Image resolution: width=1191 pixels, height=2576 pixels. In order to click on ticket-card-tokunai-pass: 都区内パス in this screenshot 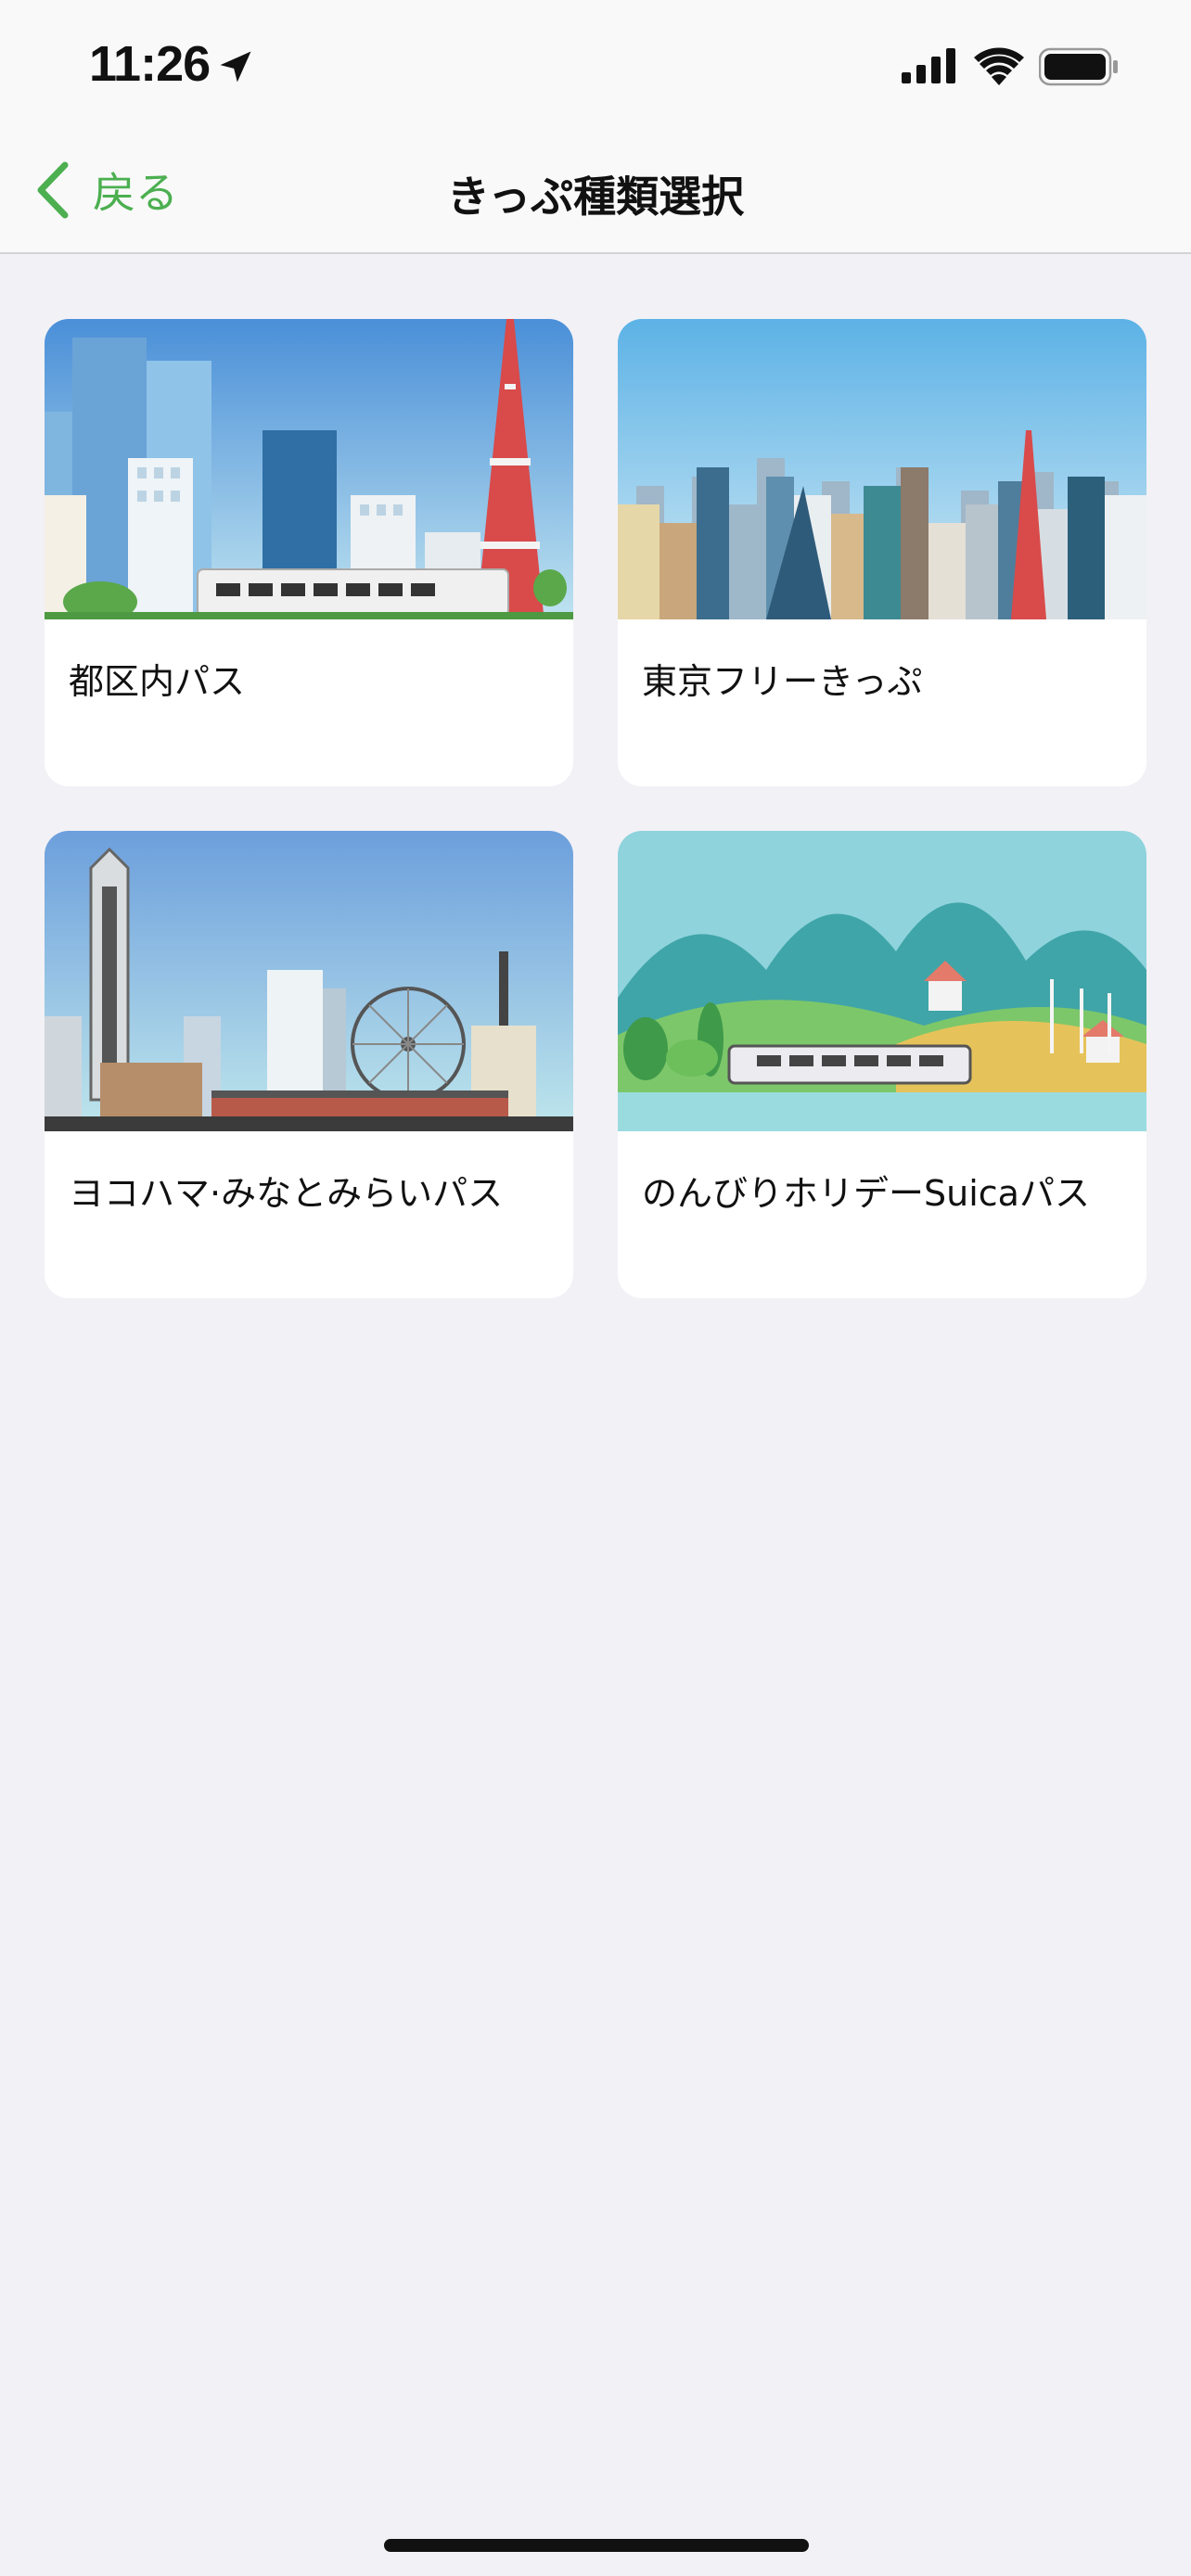, I will do `click(309, 552)`.